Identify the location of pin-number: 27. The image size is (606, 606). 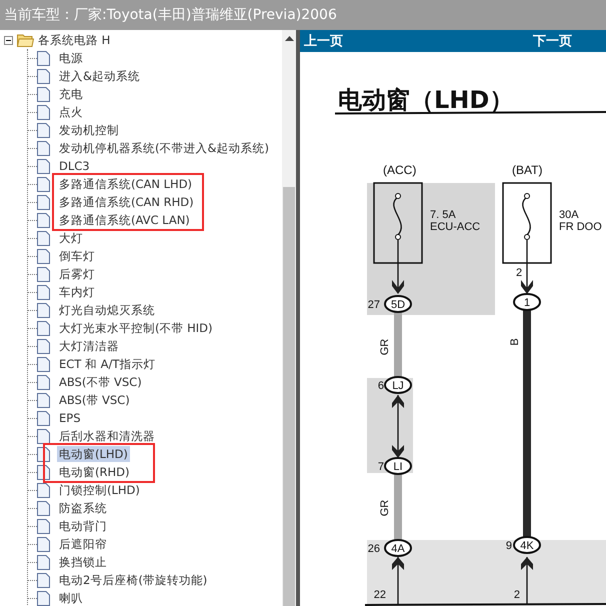
(374, 305).